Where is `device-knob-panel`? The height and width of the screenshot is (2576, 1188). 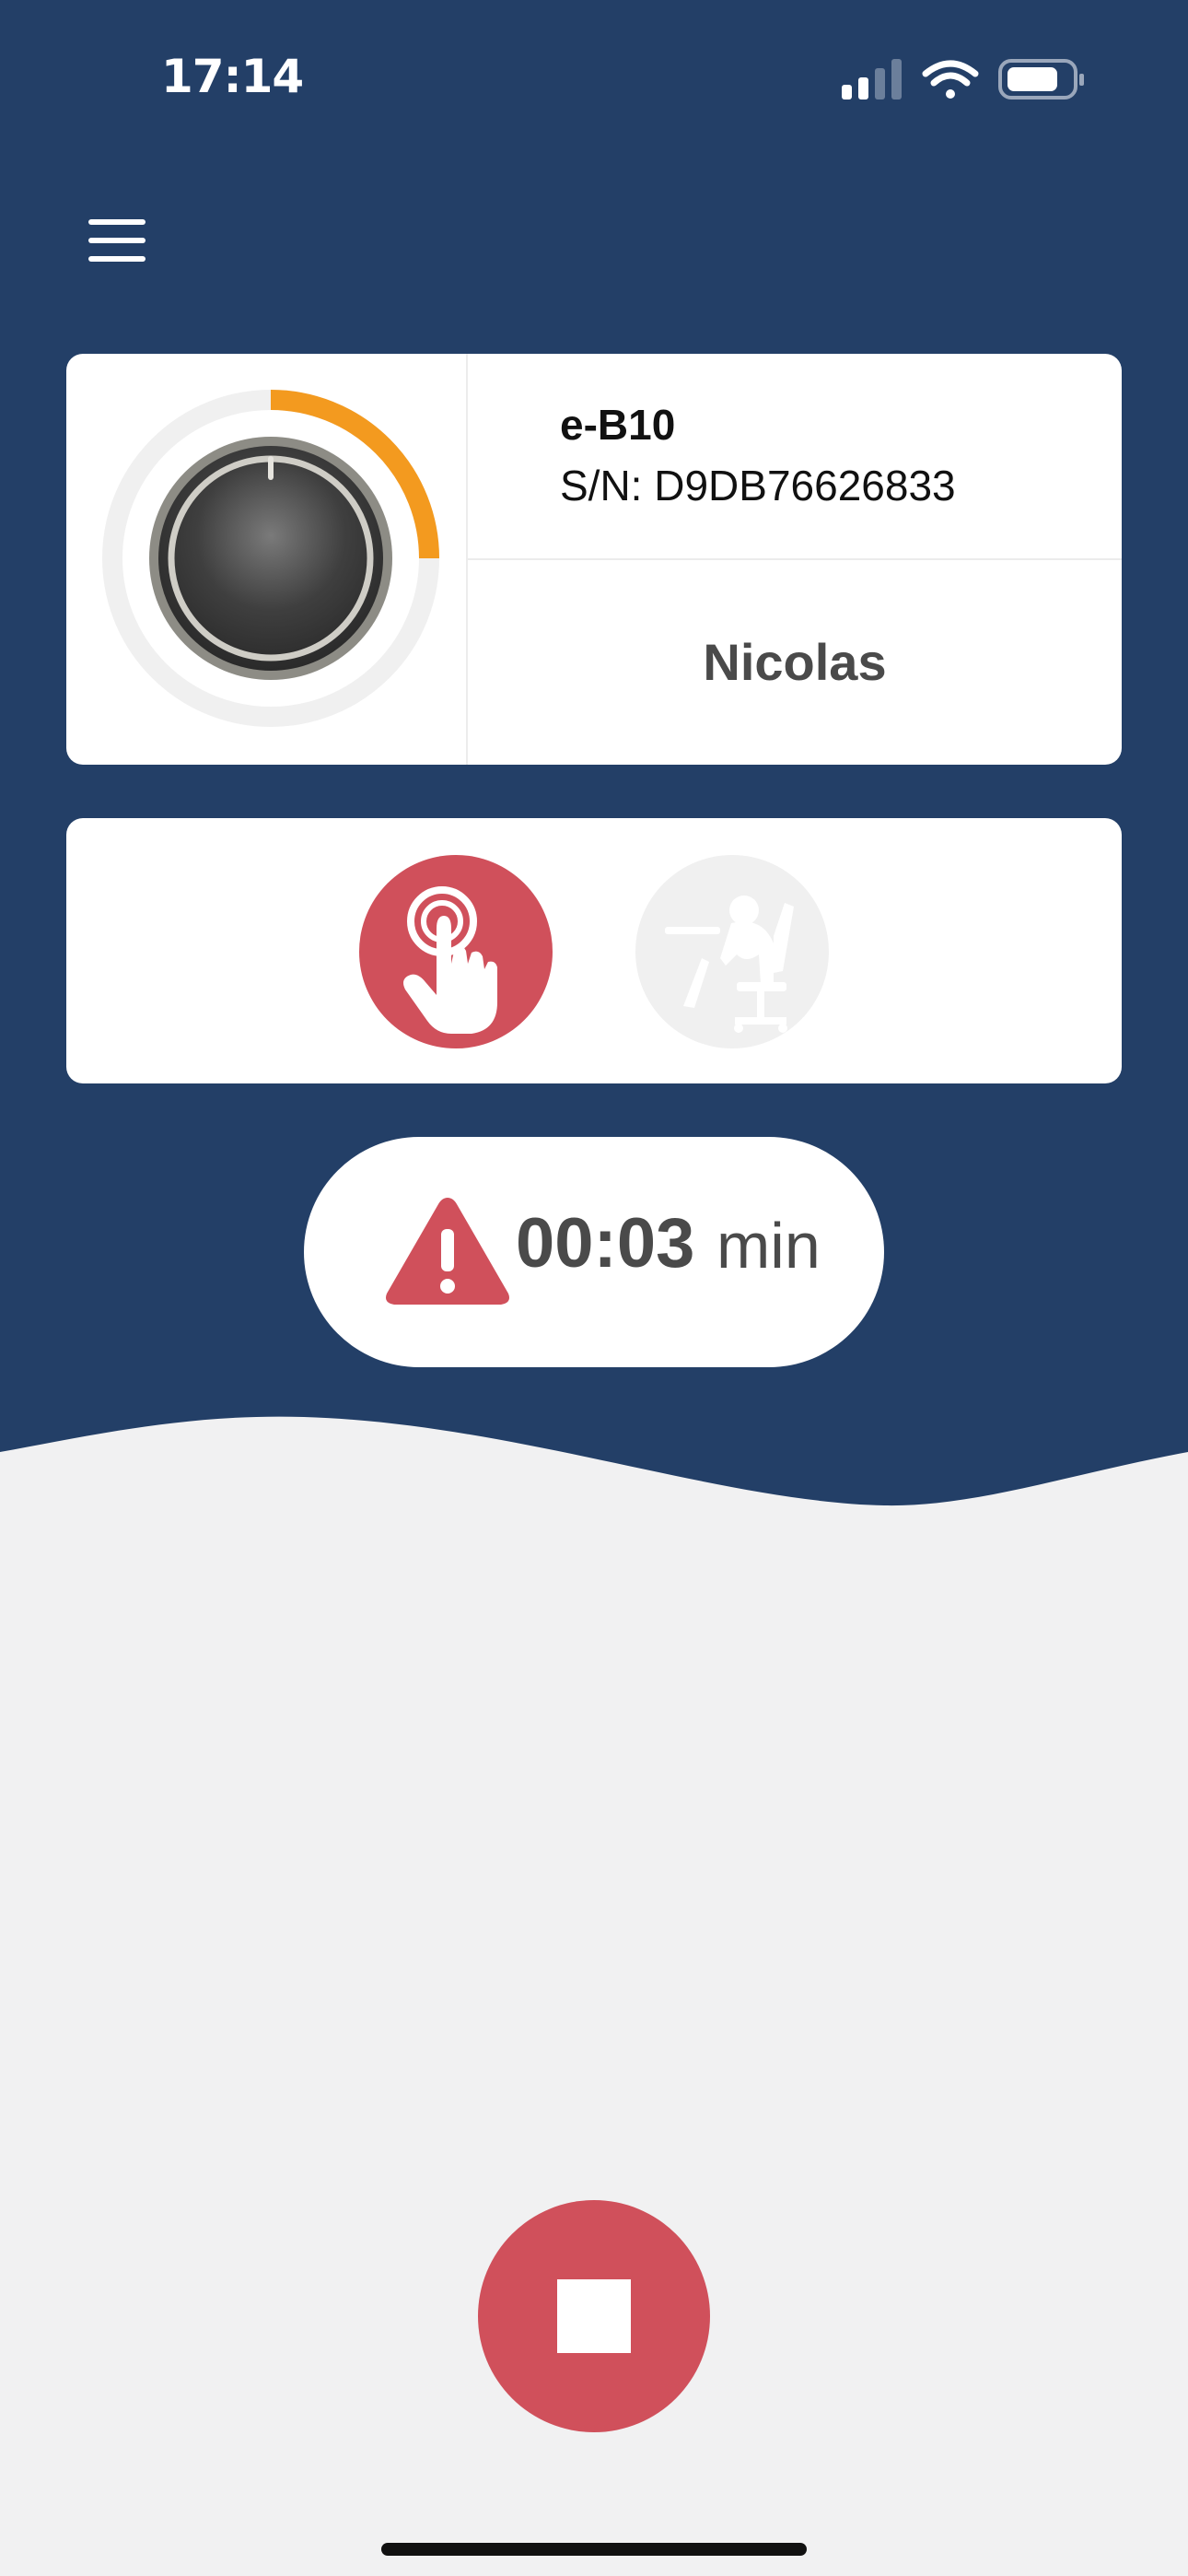
device-knob-panel is located at coordinates (267, 559).